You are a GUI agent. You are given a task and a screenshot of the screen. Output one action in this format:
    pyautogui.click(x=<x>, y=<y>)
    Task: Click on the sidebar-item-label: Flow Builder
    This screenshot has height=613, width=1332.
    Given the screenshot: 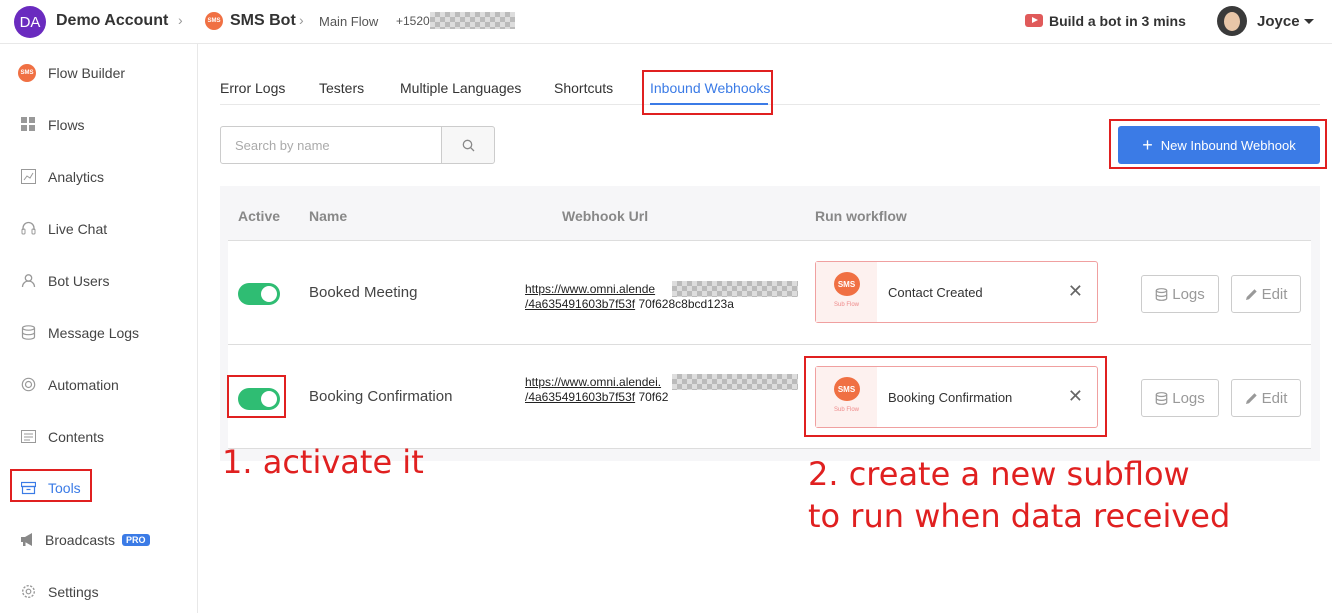 What is the action you would take?
    pyautogui.click(x=87, y=73)
    